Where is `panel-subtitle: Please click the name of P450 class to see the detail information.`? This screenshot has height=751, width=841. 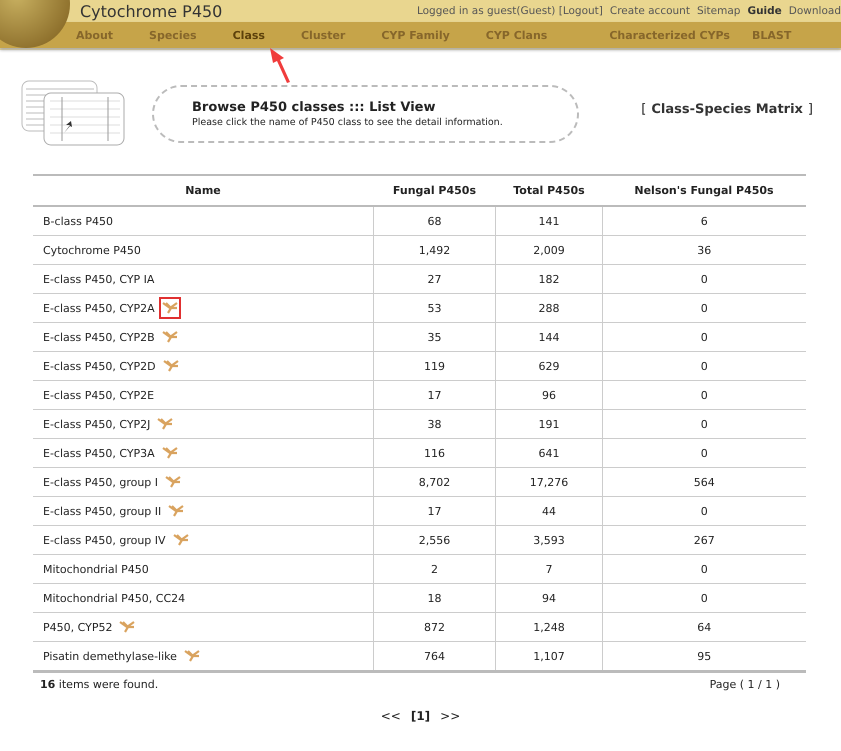
panel-subtitle: Please click the name of P450 class to see the detail information. is located at coordinates (348, 122).